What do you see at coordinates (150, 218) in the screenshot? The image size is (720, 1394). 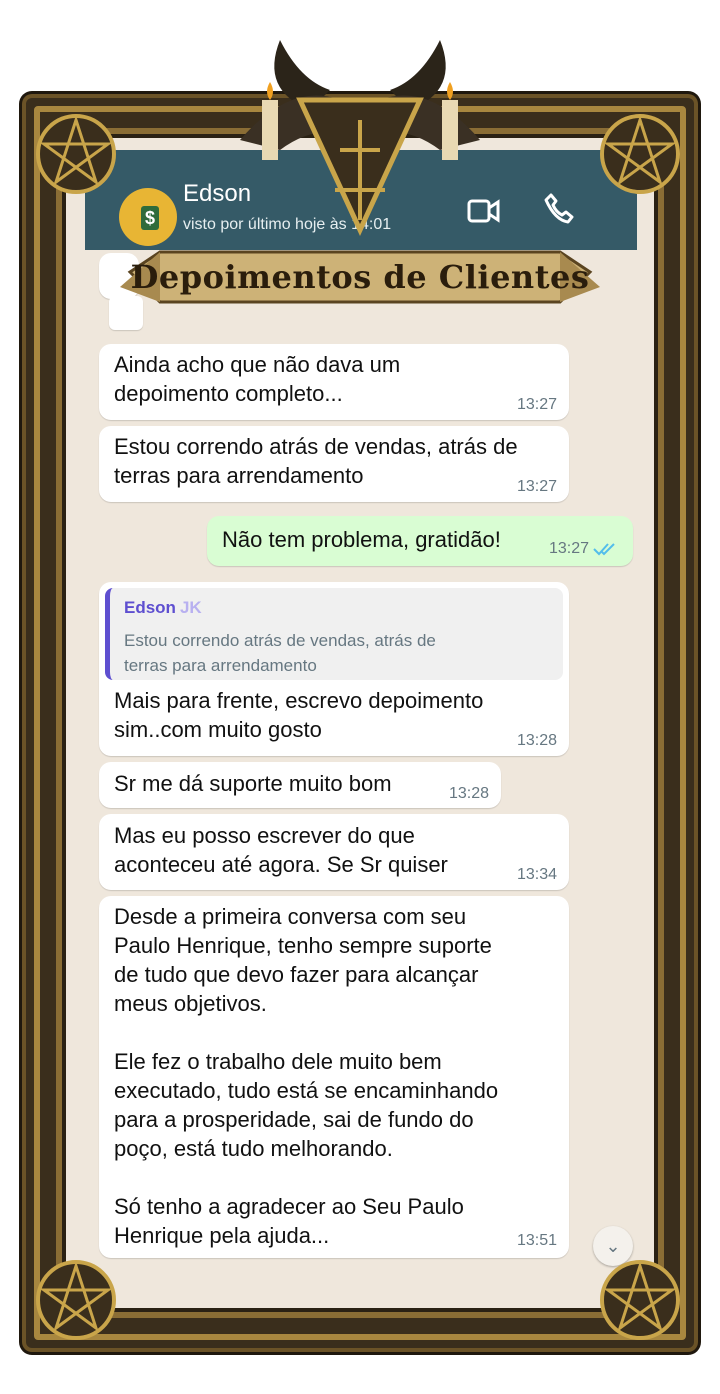 I see `dollar-icon: $` at bounding box center [150, 218].